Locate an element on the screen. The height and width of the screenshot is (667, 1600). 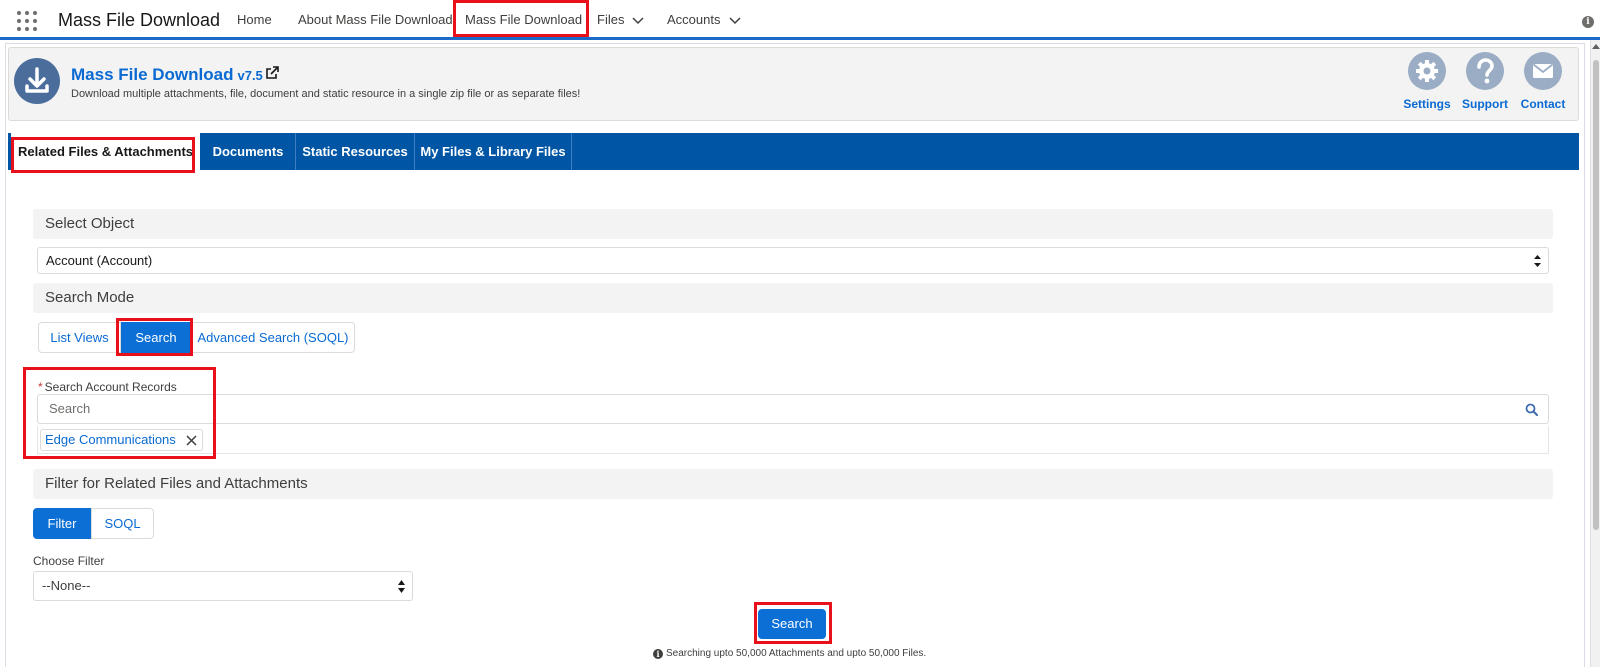
scroll-thumb is located at coordinates (1596, 295).